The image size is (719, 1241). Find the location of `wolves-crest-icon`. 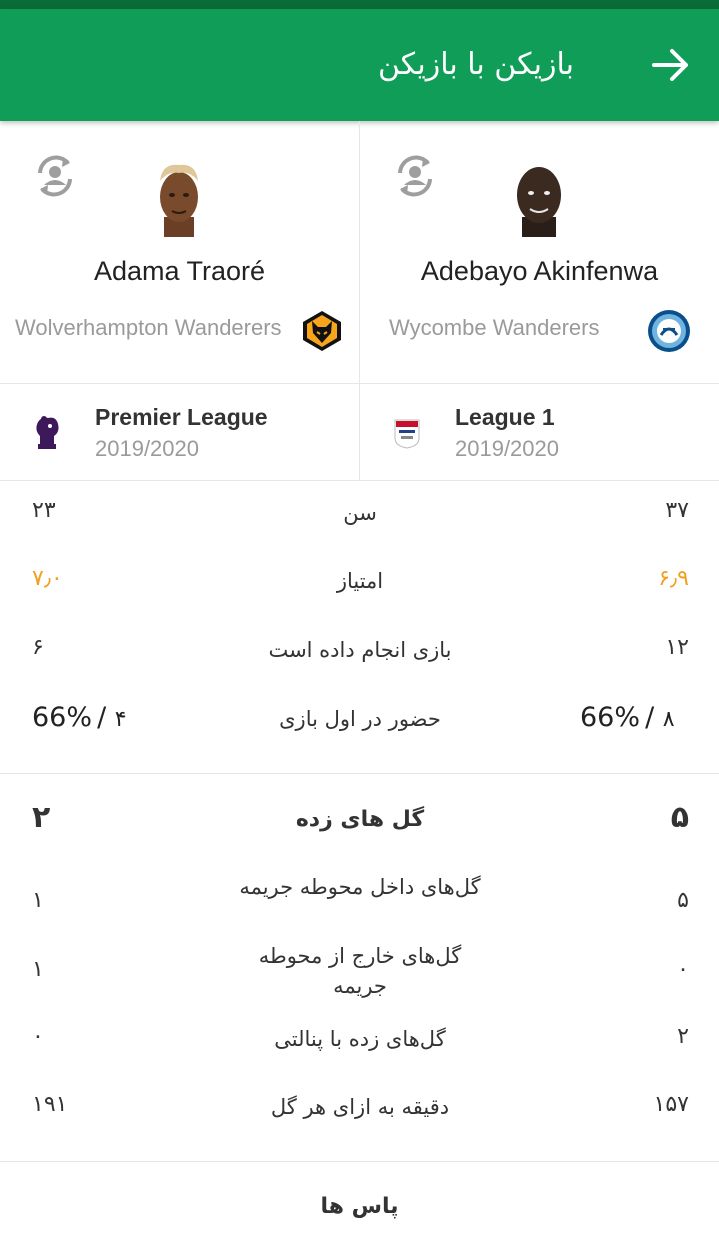

wolves-crest-icon is located at coordinates (322, 331).